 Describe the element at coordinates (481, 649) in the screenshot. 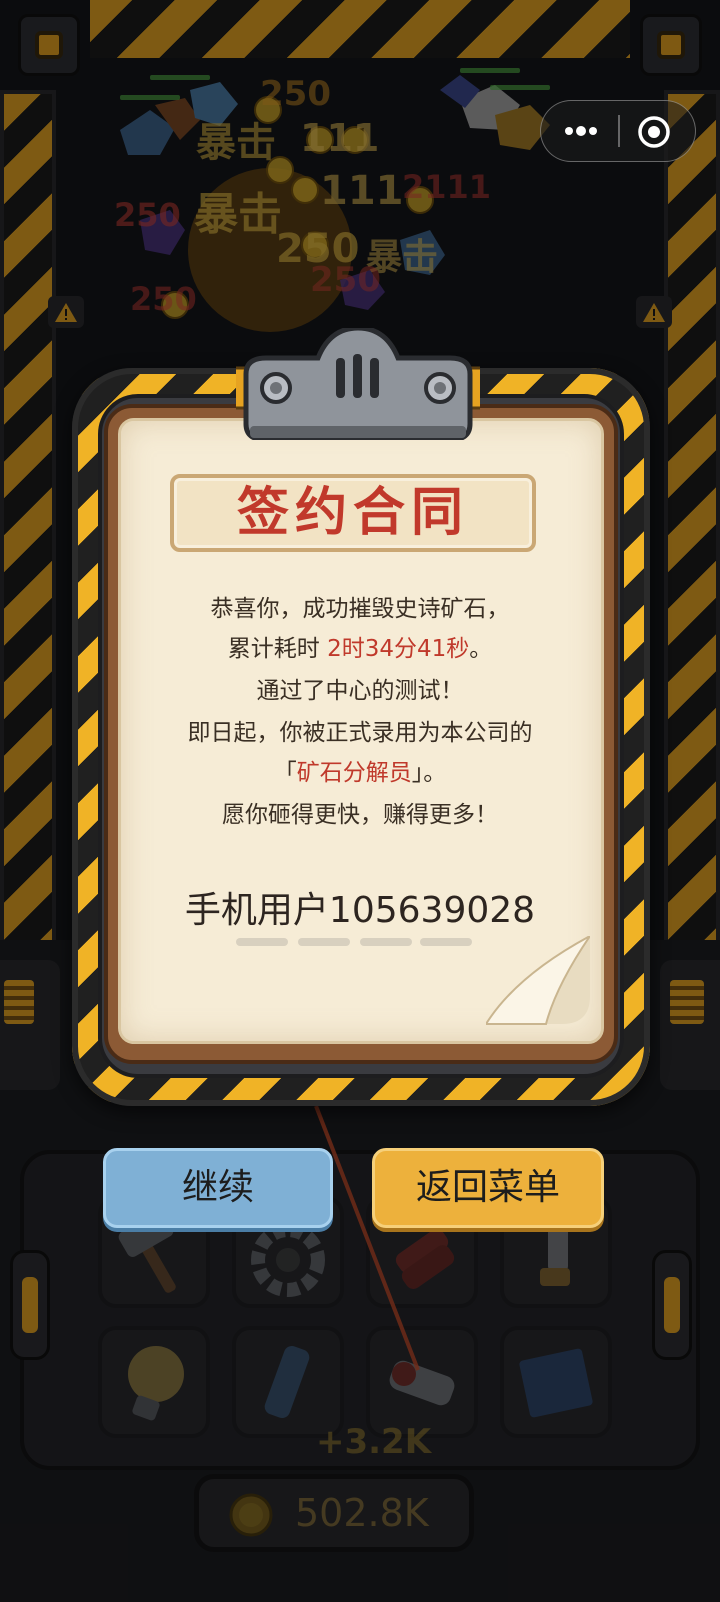

I see `contract-line-2-suffix: 。` at that location.